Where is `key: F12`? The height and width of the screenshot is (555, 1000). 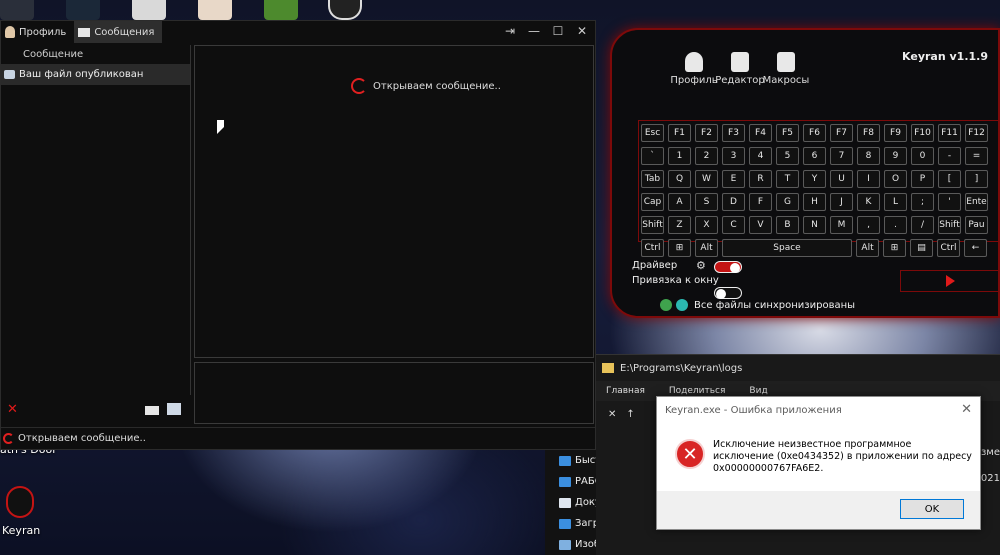 key: F12 is located at coordinates (976, 133).